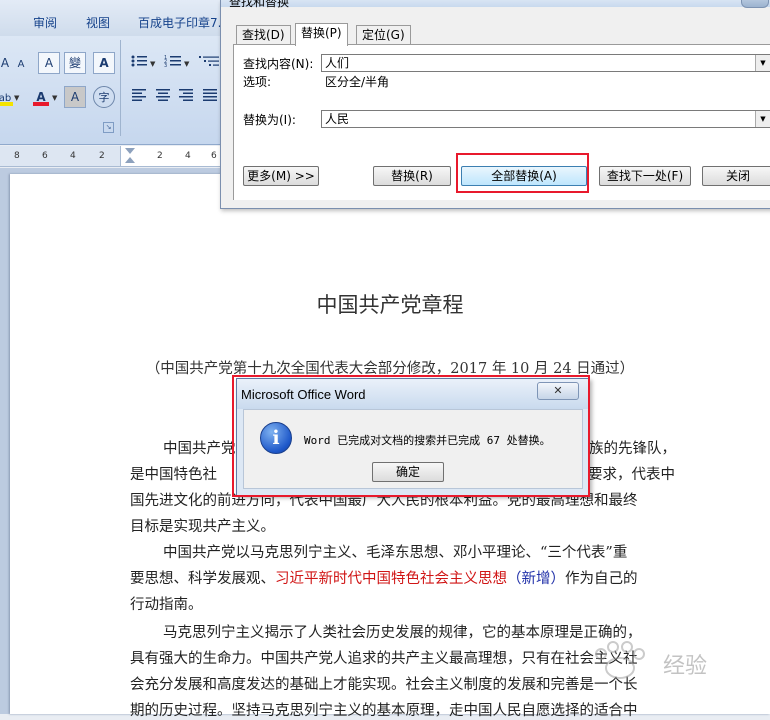 The image size is (770, 720). What do you see at coordinates (390, 305) in the screenshot?
I see `document-title: 中国共产党章程` at bounding box center [390, 305].